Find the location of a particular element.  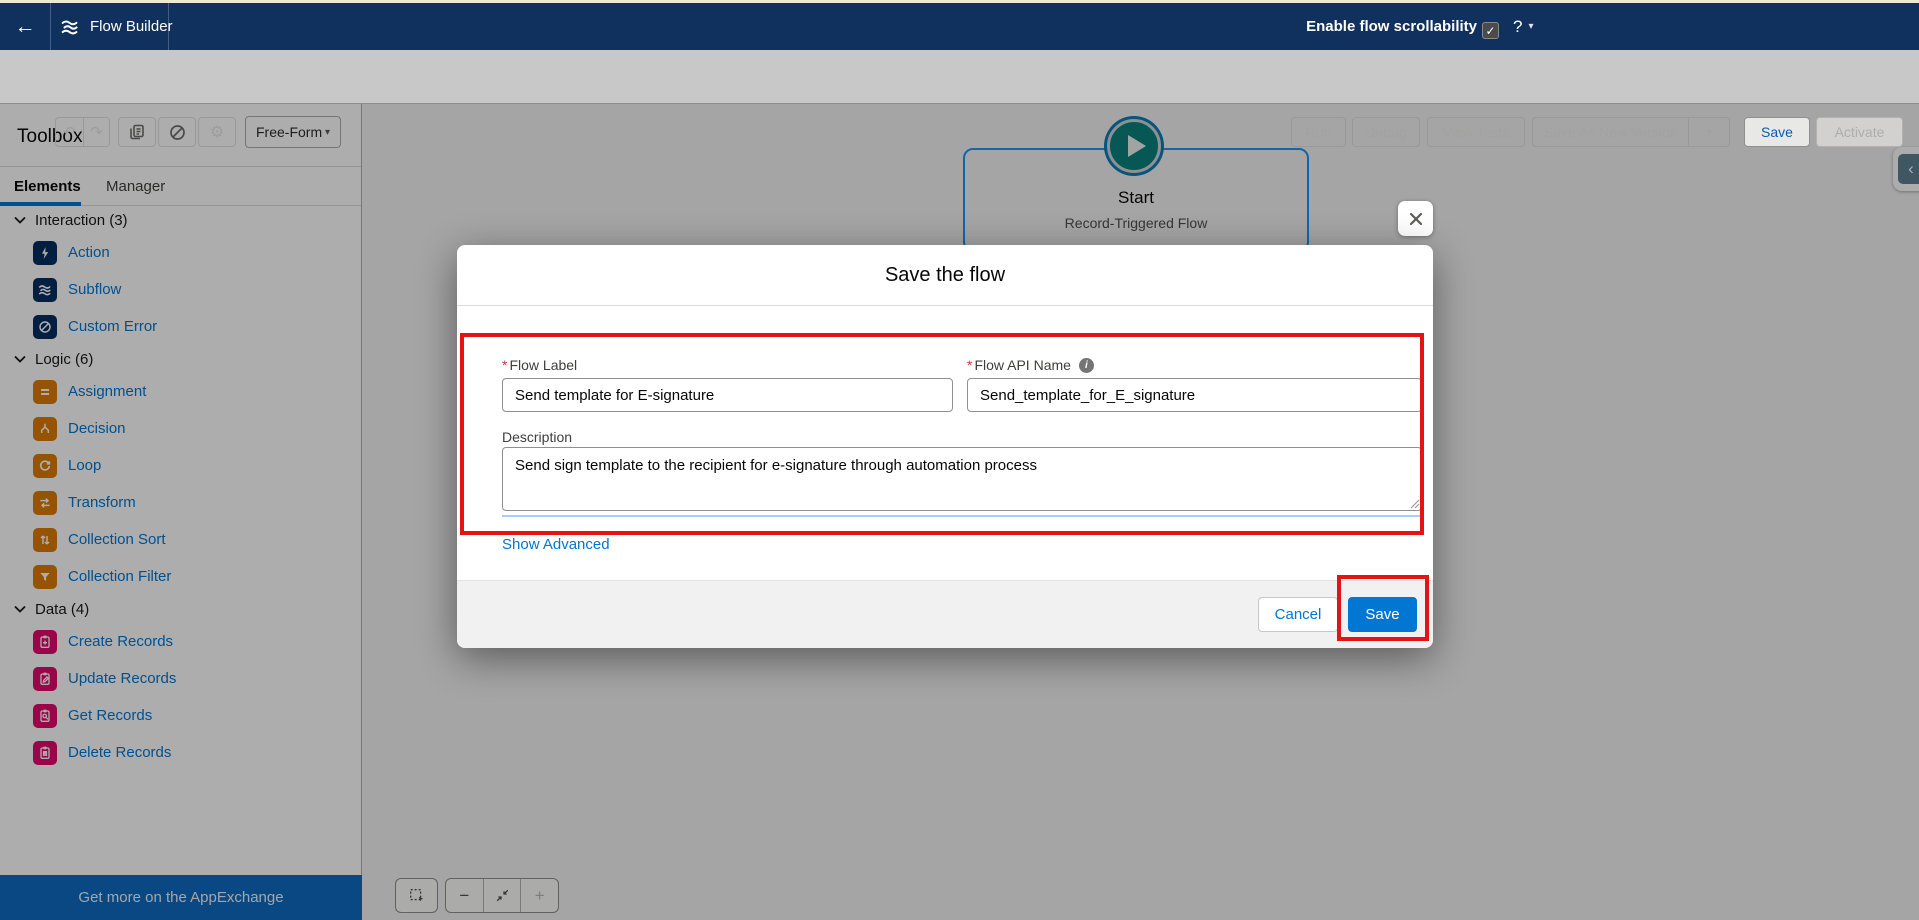

collection-sort-icon is located at coordinates (45, 539).